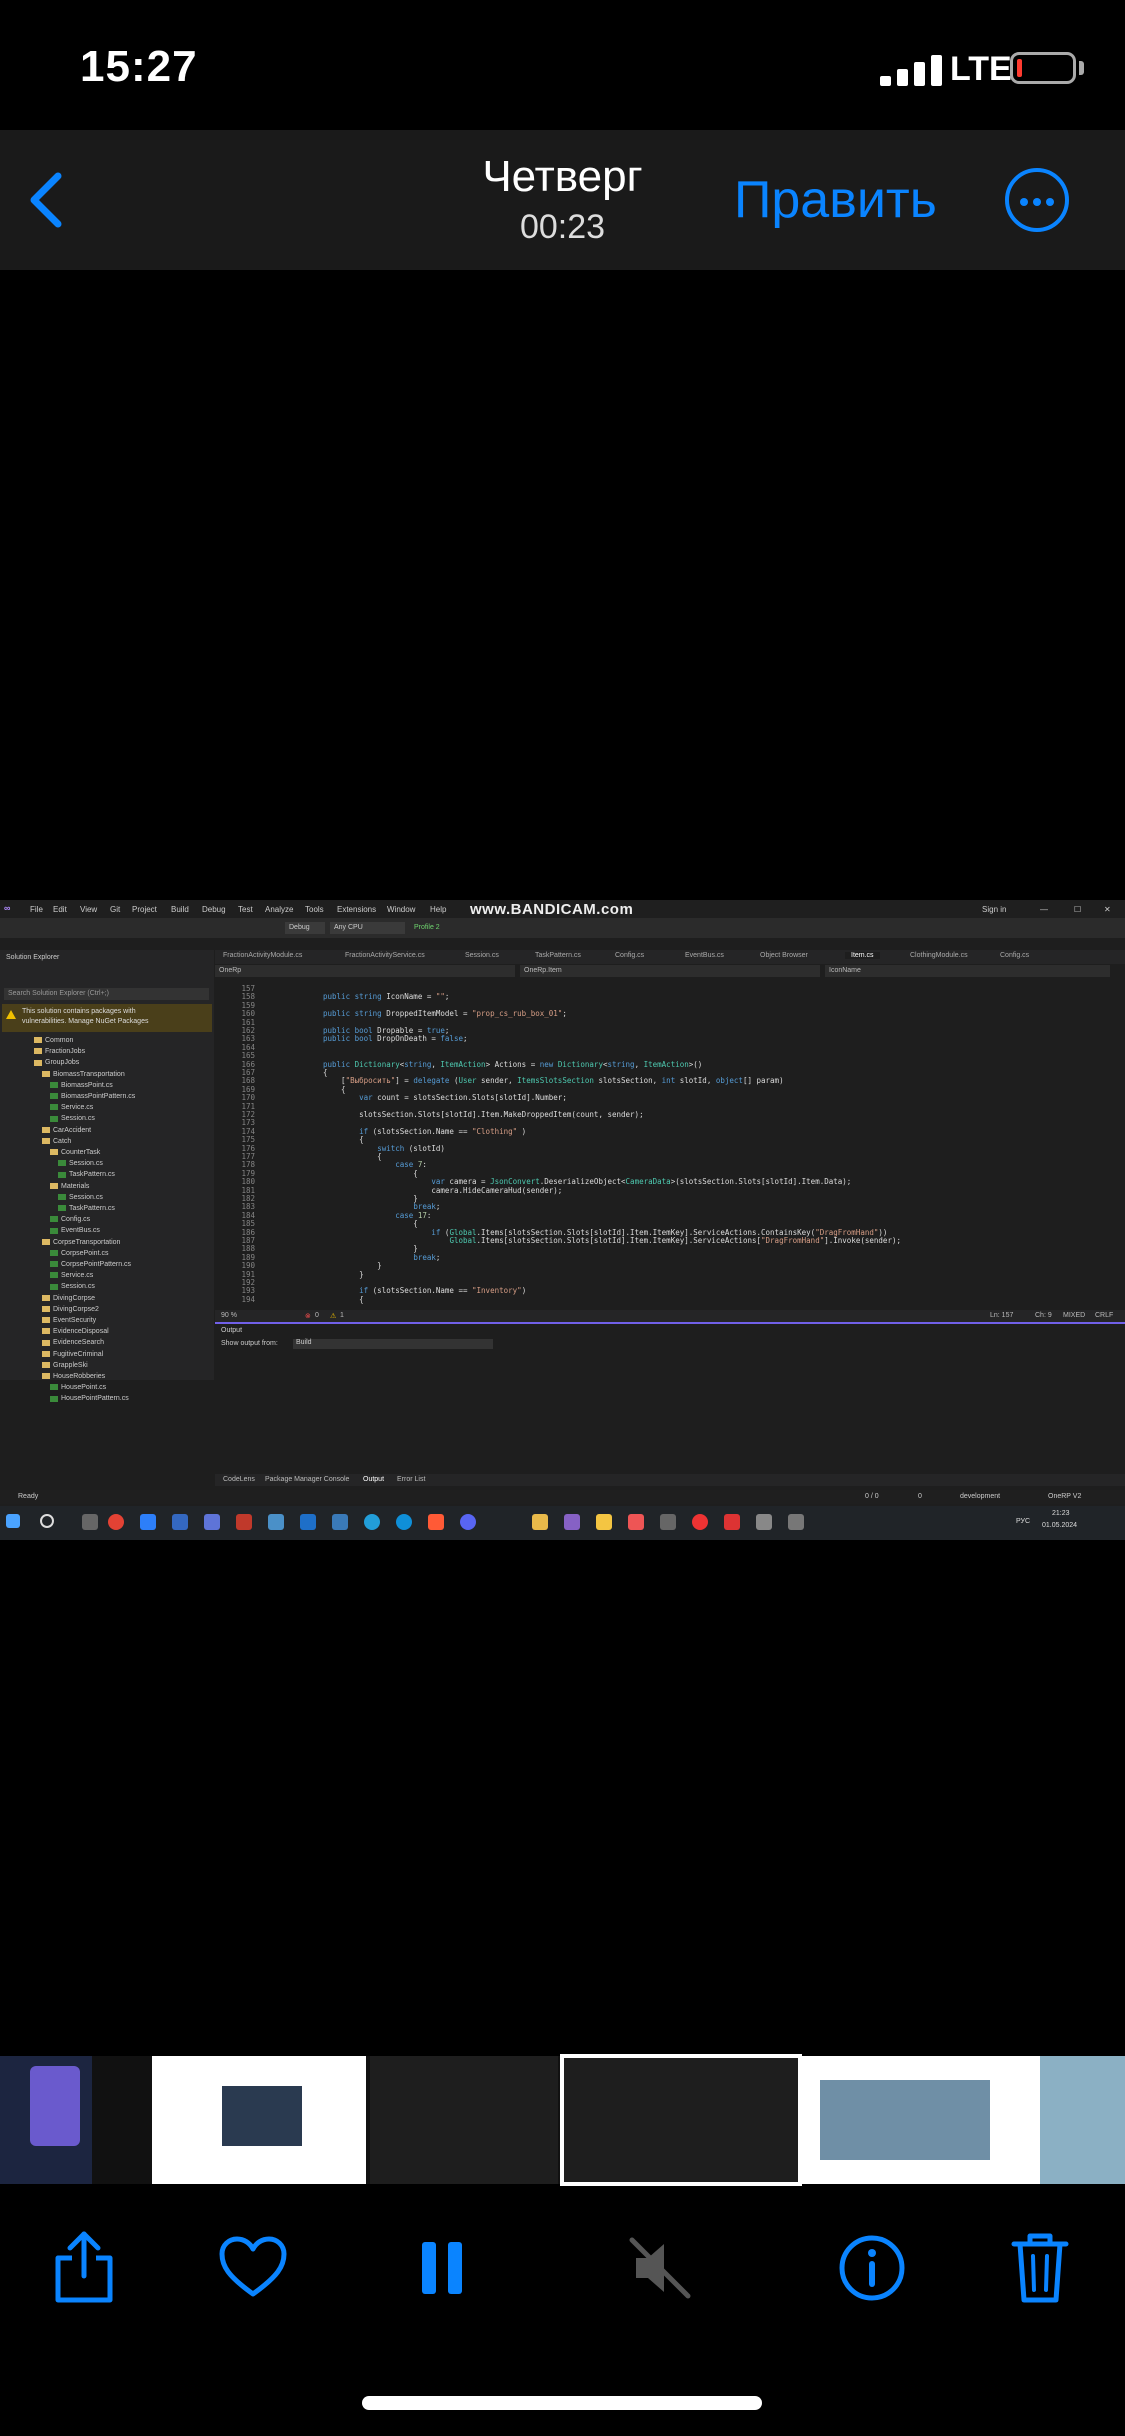 The image size is (1125, 2436). I want to click on solution-tree-item: BiomassPoint.cs, so click(81, 1085).